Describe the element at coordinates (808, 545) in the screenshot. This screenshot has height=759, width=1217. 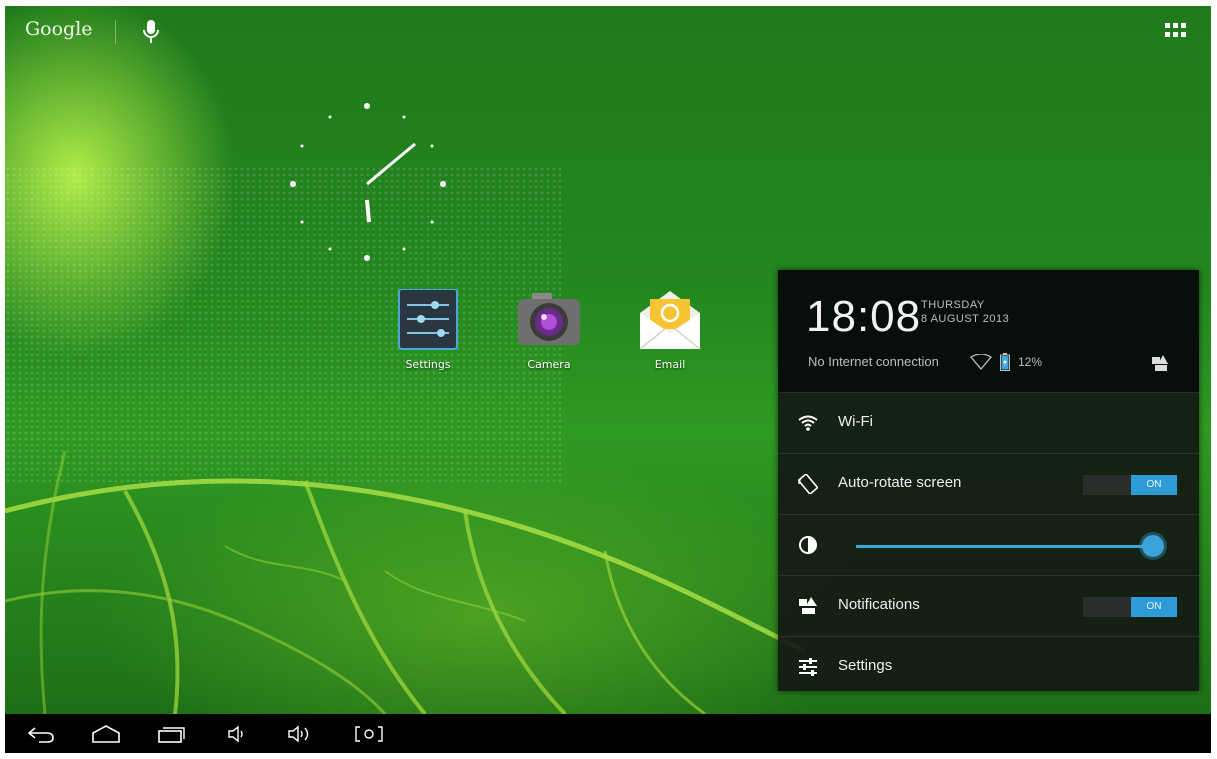
I see `brightness-icon` at that location.